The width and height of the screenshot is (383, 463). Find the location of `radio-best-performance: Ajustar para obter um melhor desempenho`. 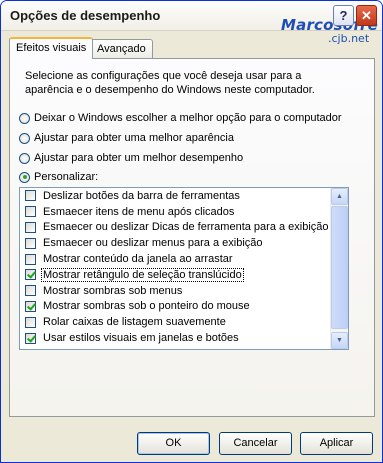

radio-best-performance: Ajustar para obter um melhor desempenho is located at coordinates (131, 158).